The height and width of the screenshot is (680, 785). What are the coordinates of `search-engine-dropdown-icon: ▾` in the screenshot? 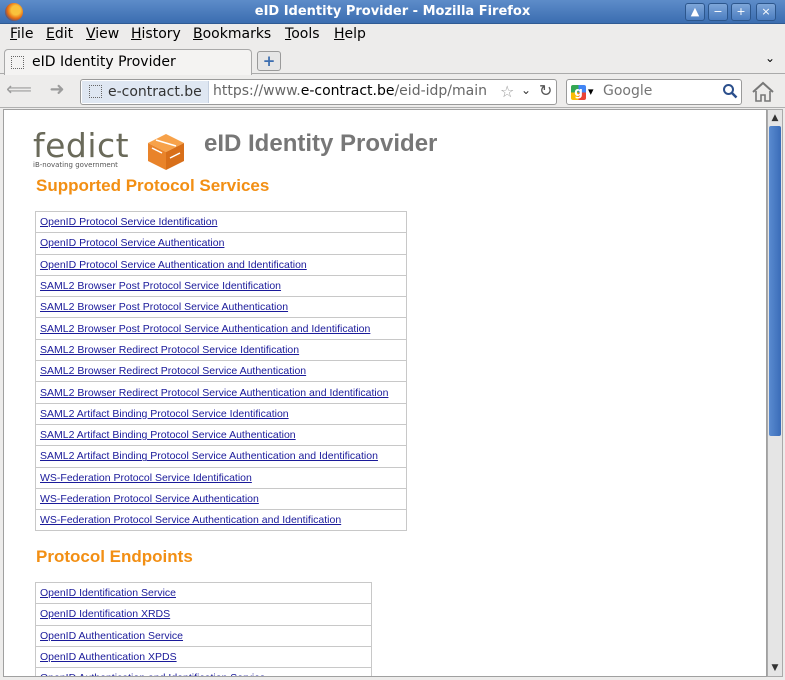 It's located at (591, 91).